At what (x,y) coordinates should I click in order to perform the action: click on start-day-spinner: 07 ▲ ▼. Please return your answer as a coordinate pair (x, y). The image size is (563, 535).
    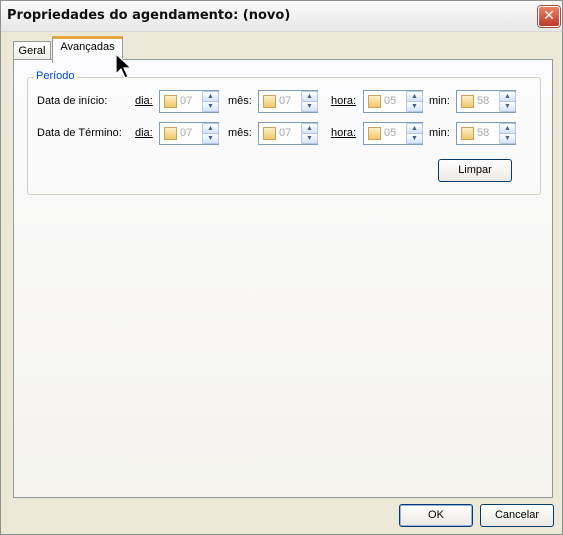
    Looking at the image, I should click on (189, 101).